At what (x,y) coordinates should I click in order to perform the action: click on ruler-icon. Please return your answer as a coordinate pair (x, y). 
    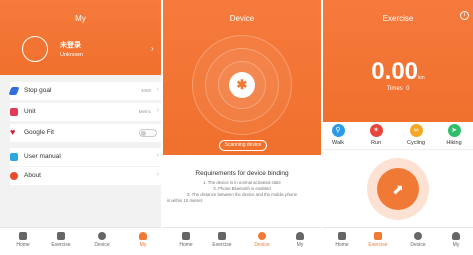
    Looking at the image, I should click on (14, 112).